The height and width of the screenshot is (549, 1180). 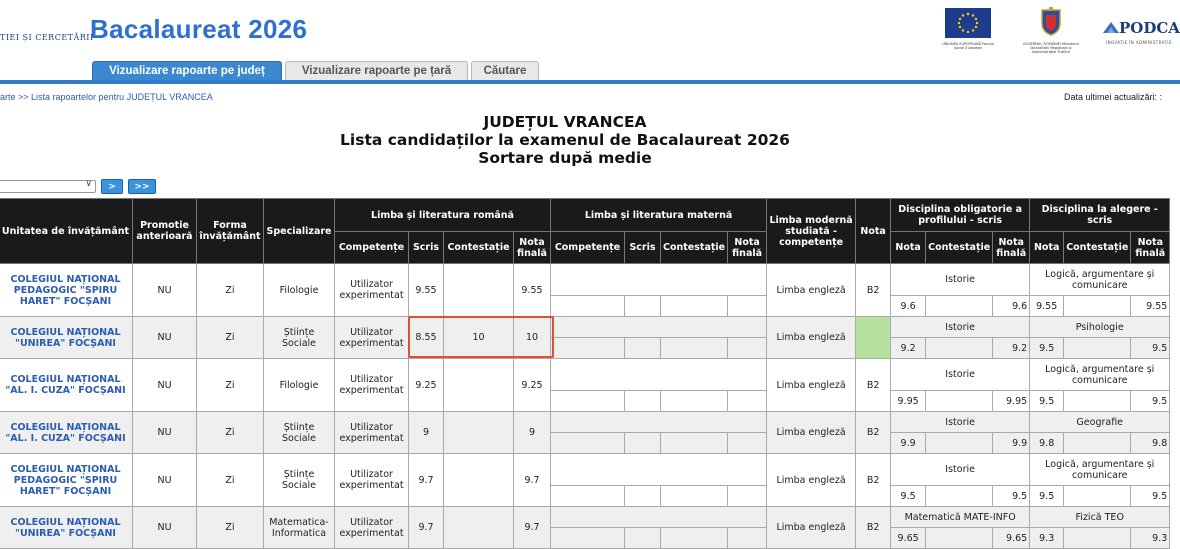 I want to click on podca-logo: PODCA, so click(x=1141, y=28).